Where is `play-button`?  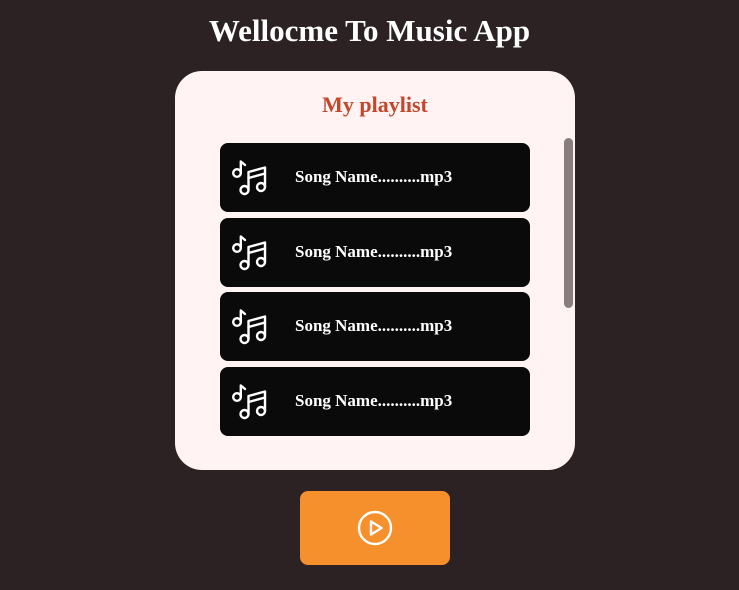 play-button is located at coordinates (375, 528).